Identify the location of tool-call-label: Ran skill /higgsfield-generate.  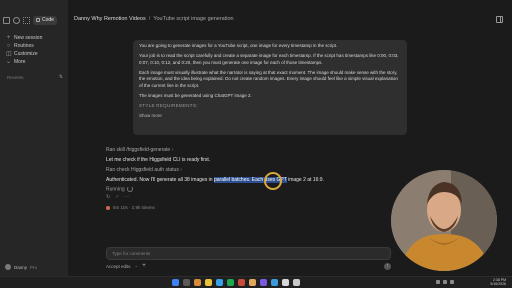
(138, 150).